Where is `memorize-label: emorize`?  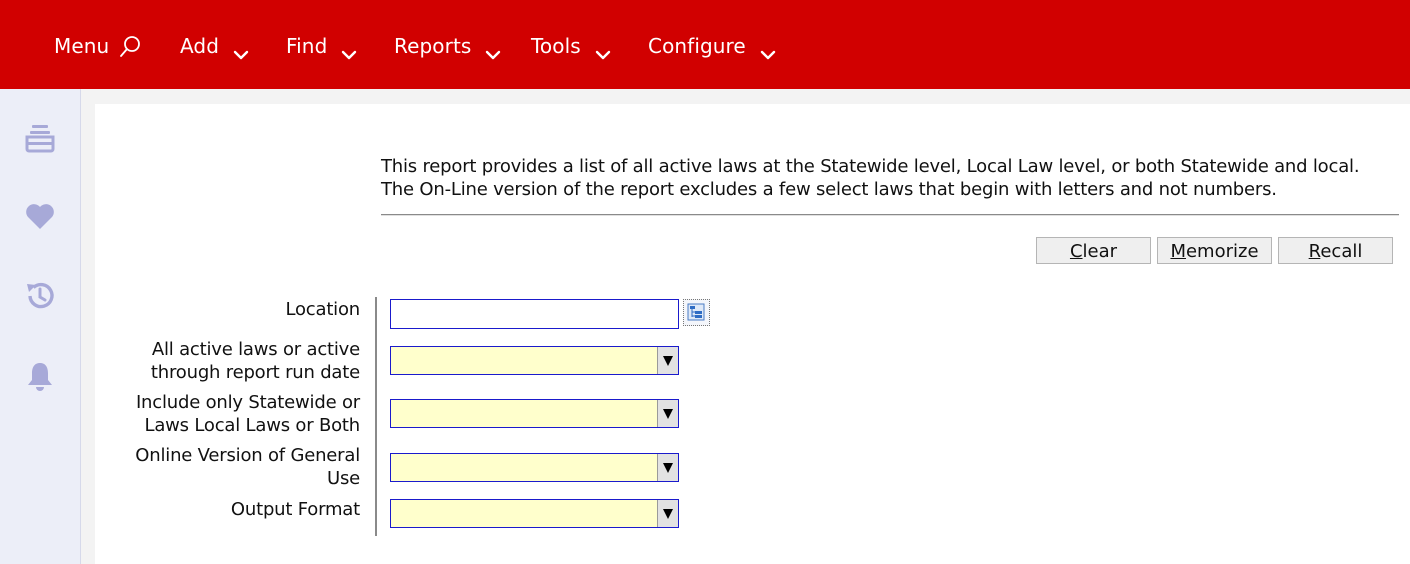 memorize-label: emorize is located at coordinates (1222, 251).